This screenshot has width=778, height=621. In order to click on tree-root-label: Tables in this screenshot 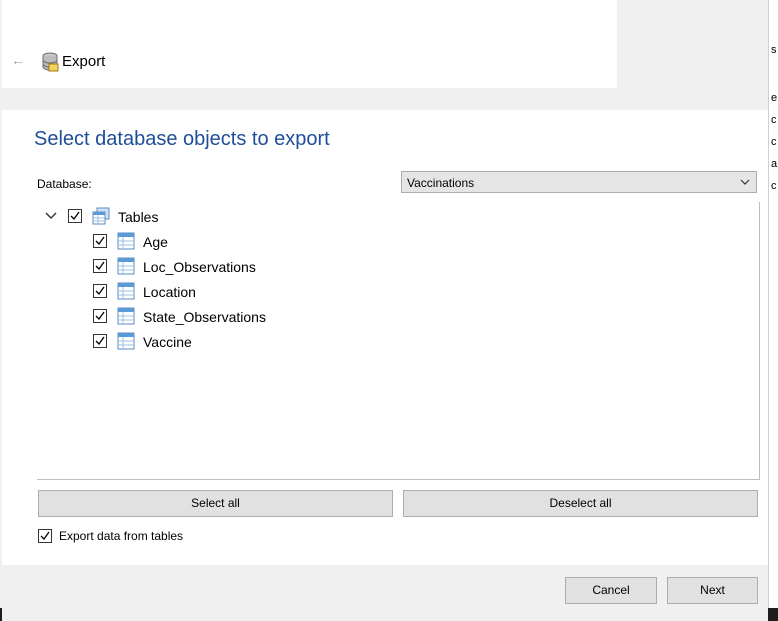, I will do `click(138, 217)`.